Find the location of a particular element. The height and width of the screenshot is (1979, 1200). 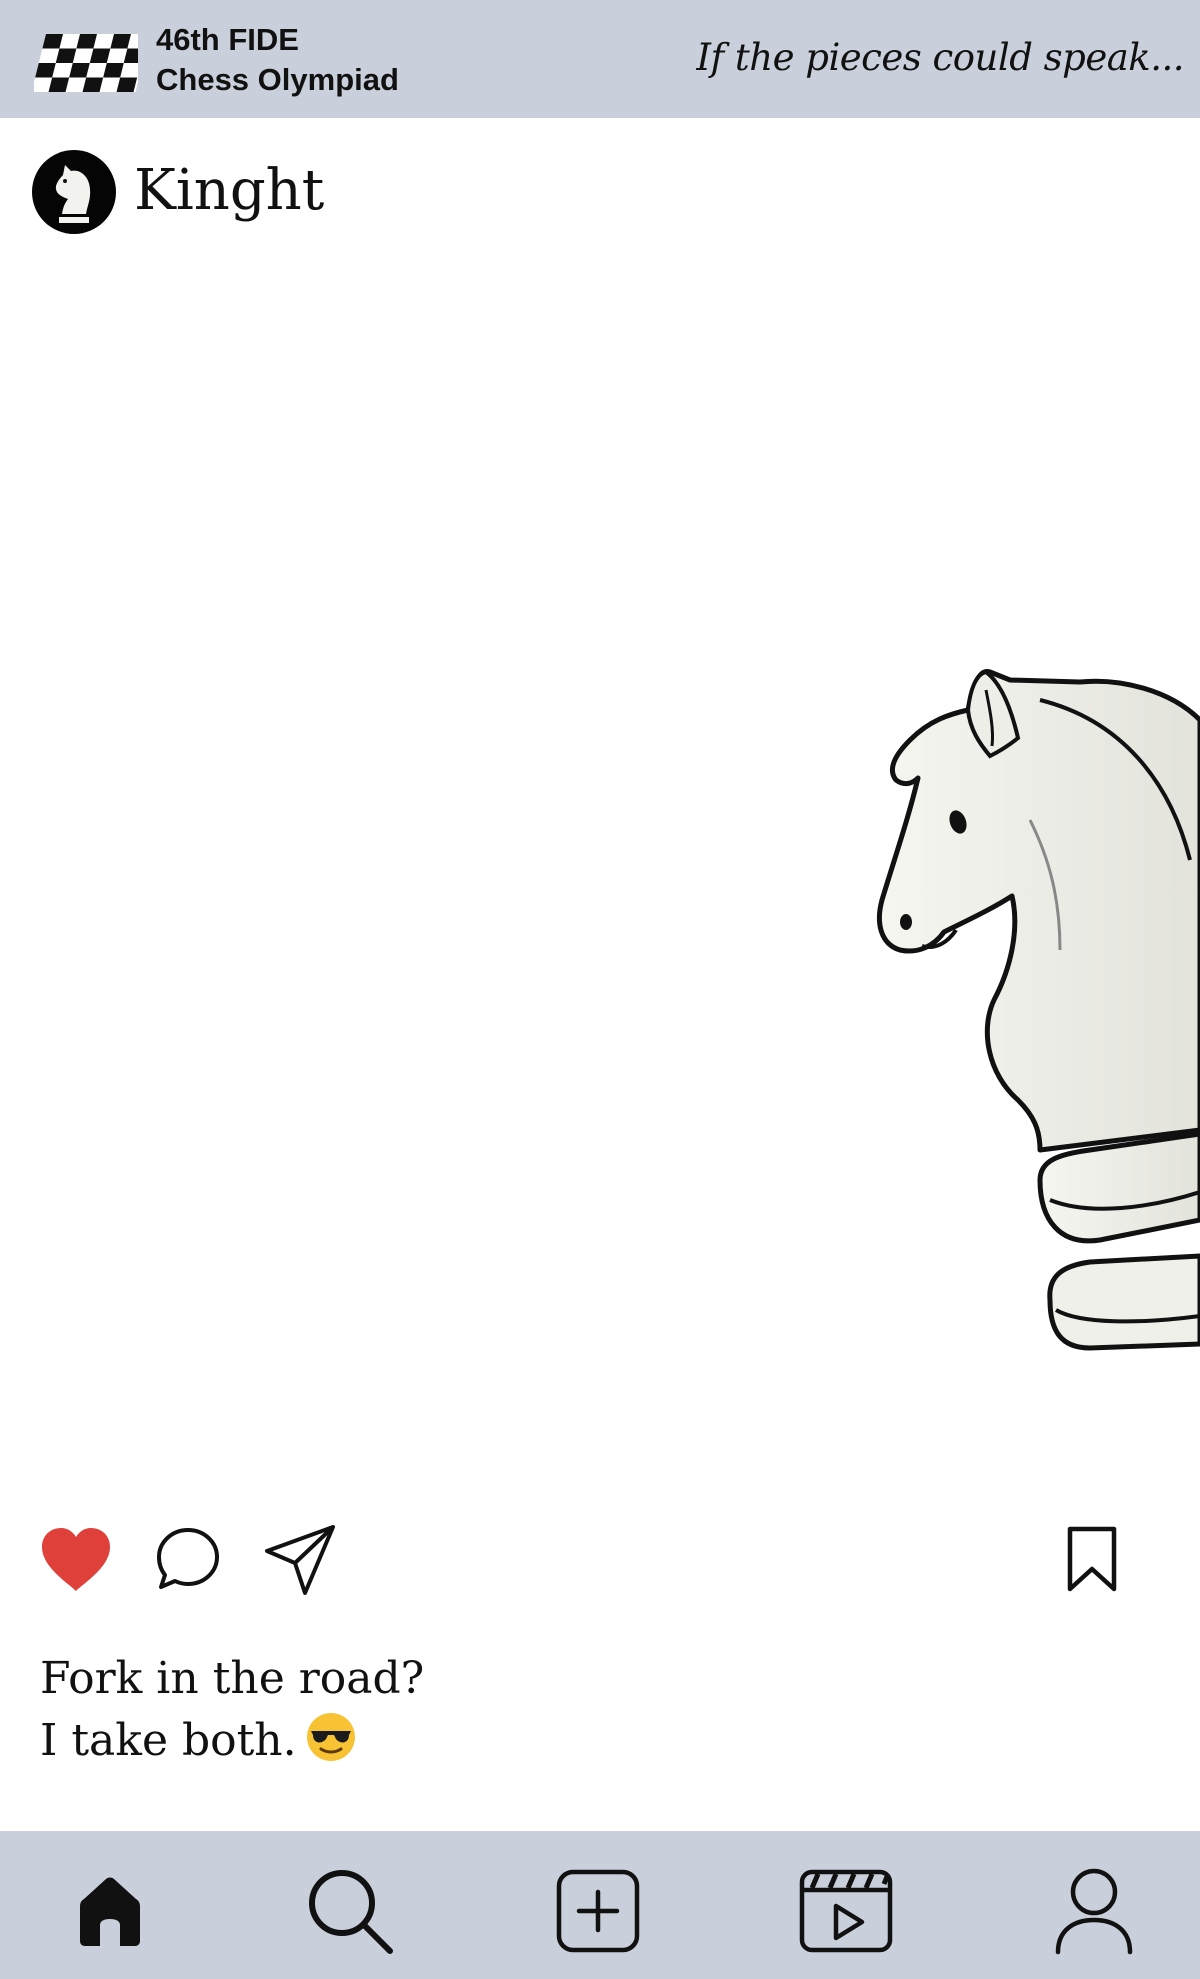

like-button is located at coordinates (76, 1560).